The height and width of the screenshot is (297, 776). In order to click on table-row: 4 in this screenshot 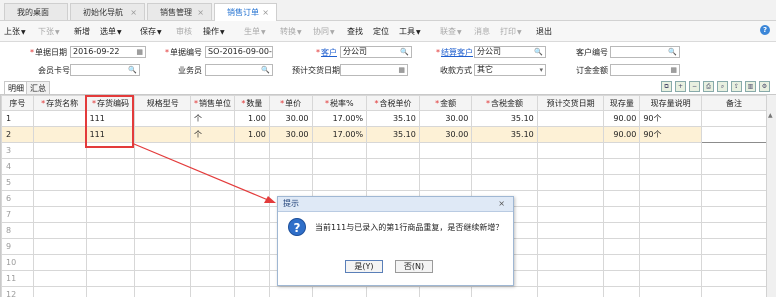, I will do `click(384, 166)`.